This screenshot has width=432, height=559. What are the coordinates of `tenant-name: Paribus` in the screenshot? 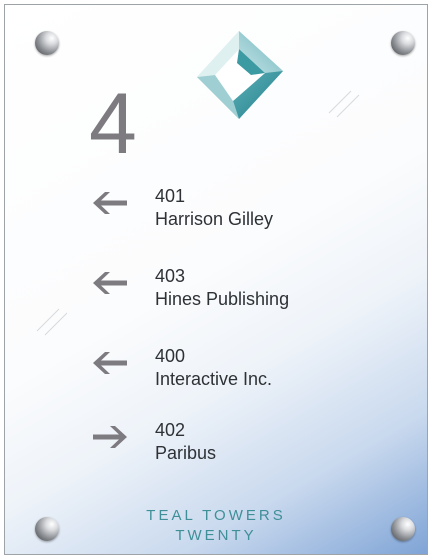 It's located at (186, 453).